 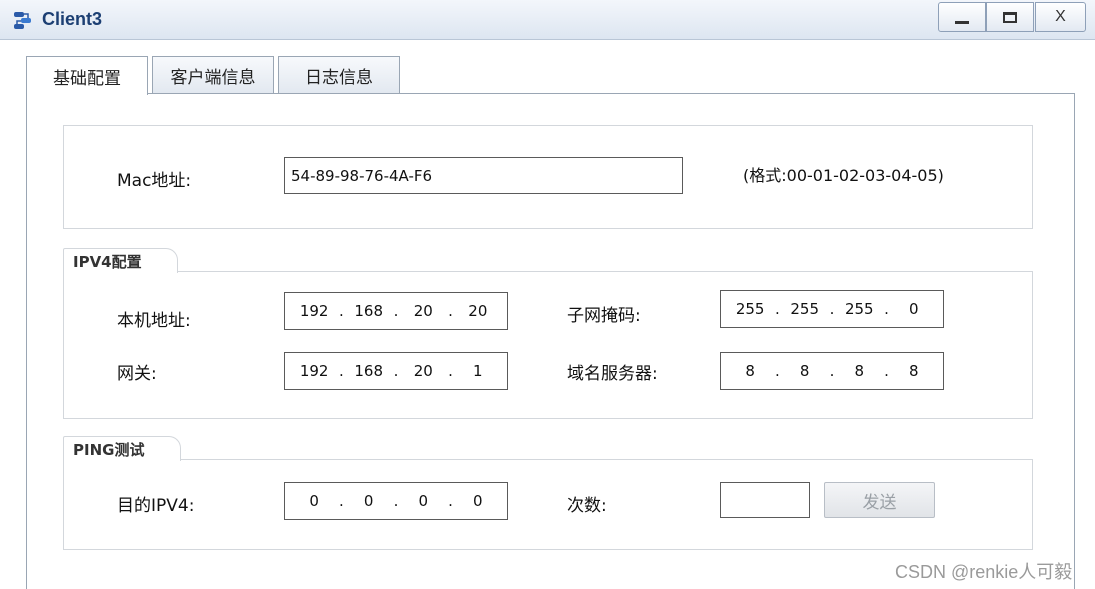 I want to click on minimize-icon, so click(x=962, y=22).